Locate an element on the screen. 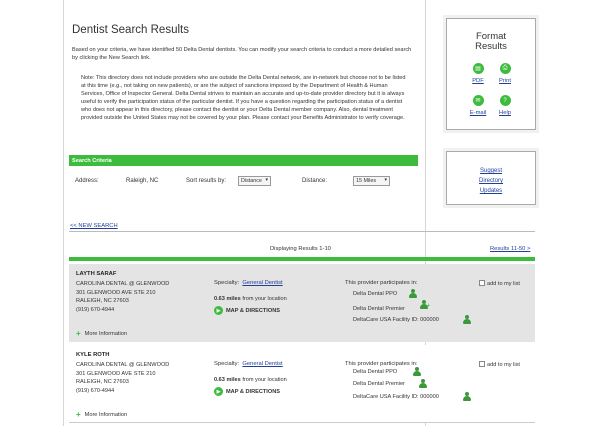 The width and height of the screenshot is (602, 426). format-results-panel: Format Results ▤ PDF ⎙ Print ✉ E-mail ? Help is located at coordinates (491, 74).